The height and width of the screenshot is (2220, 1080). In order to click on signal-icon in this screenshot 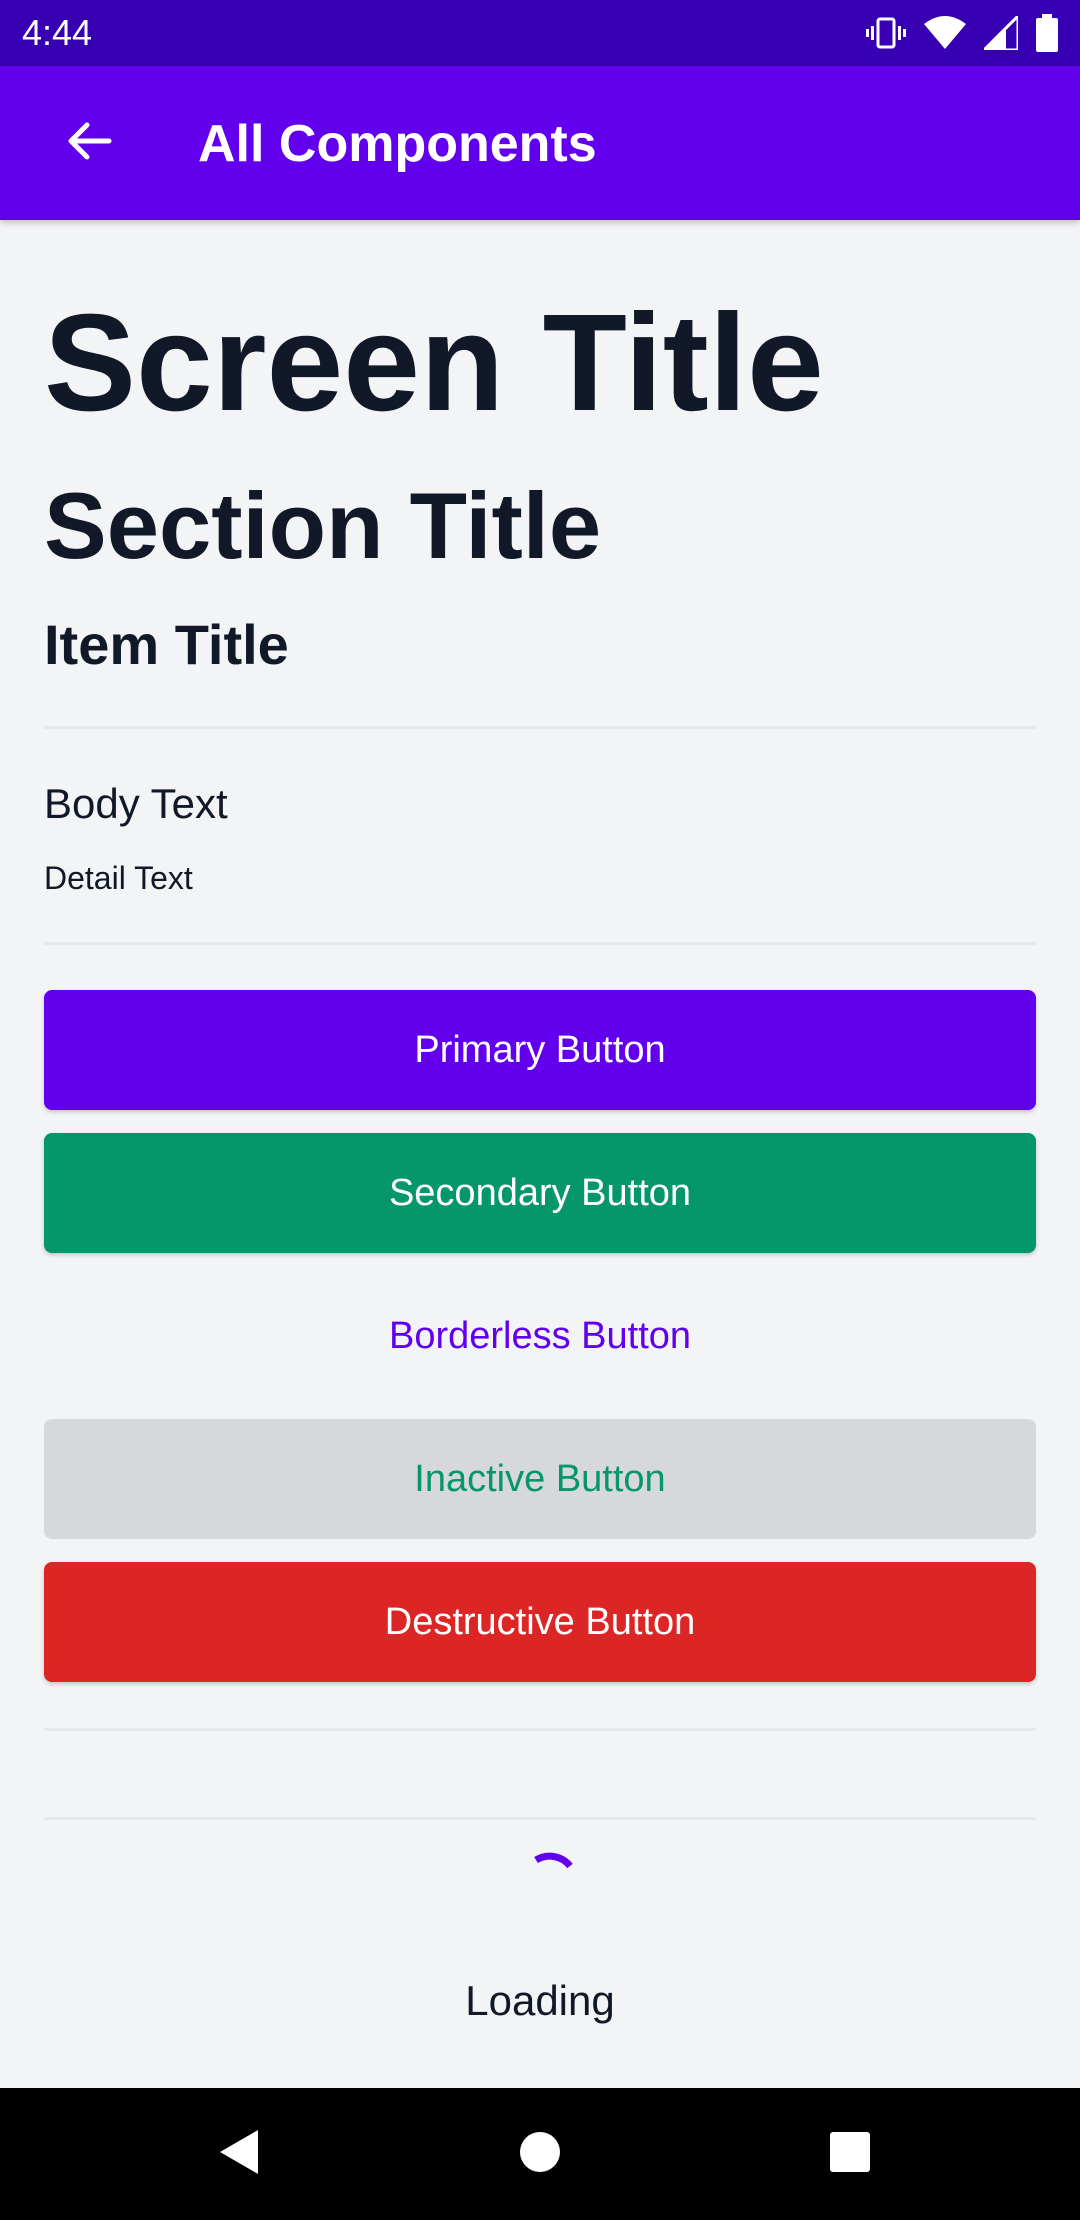, I will do `click(1001, 33)`.